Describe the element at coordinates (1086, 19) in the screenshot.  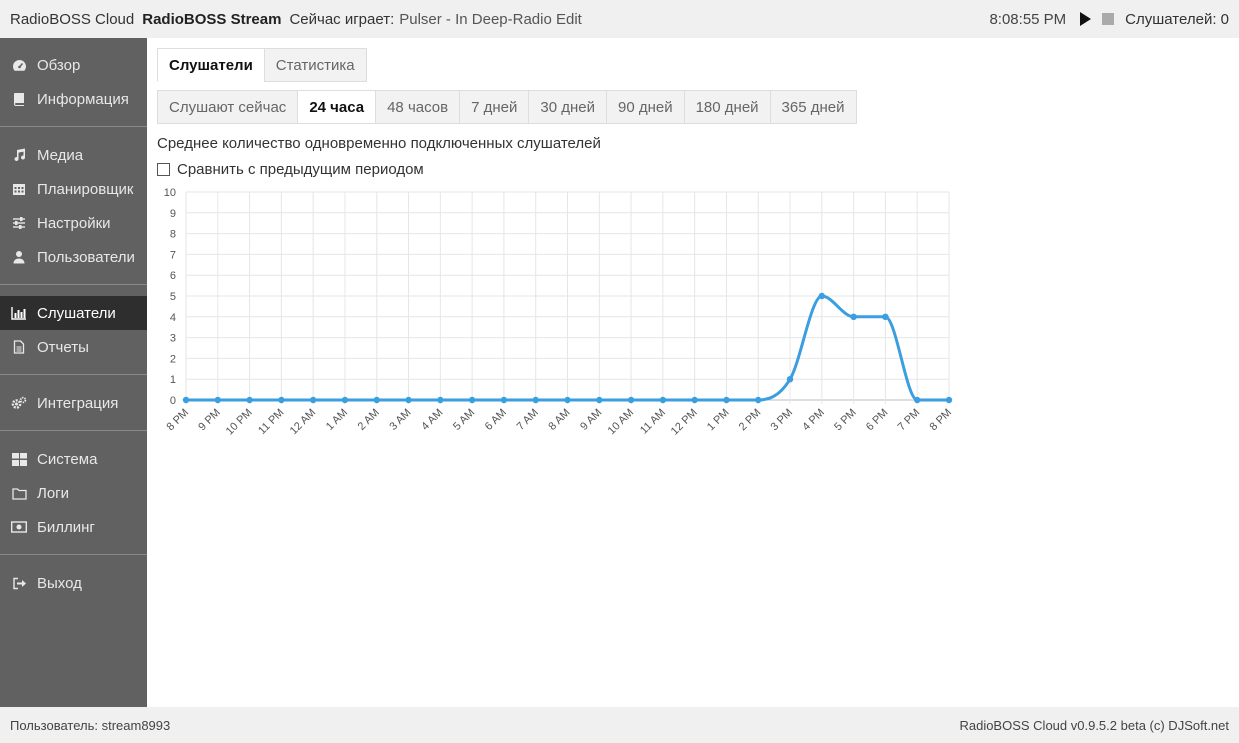
I see `play-icon` at that location.